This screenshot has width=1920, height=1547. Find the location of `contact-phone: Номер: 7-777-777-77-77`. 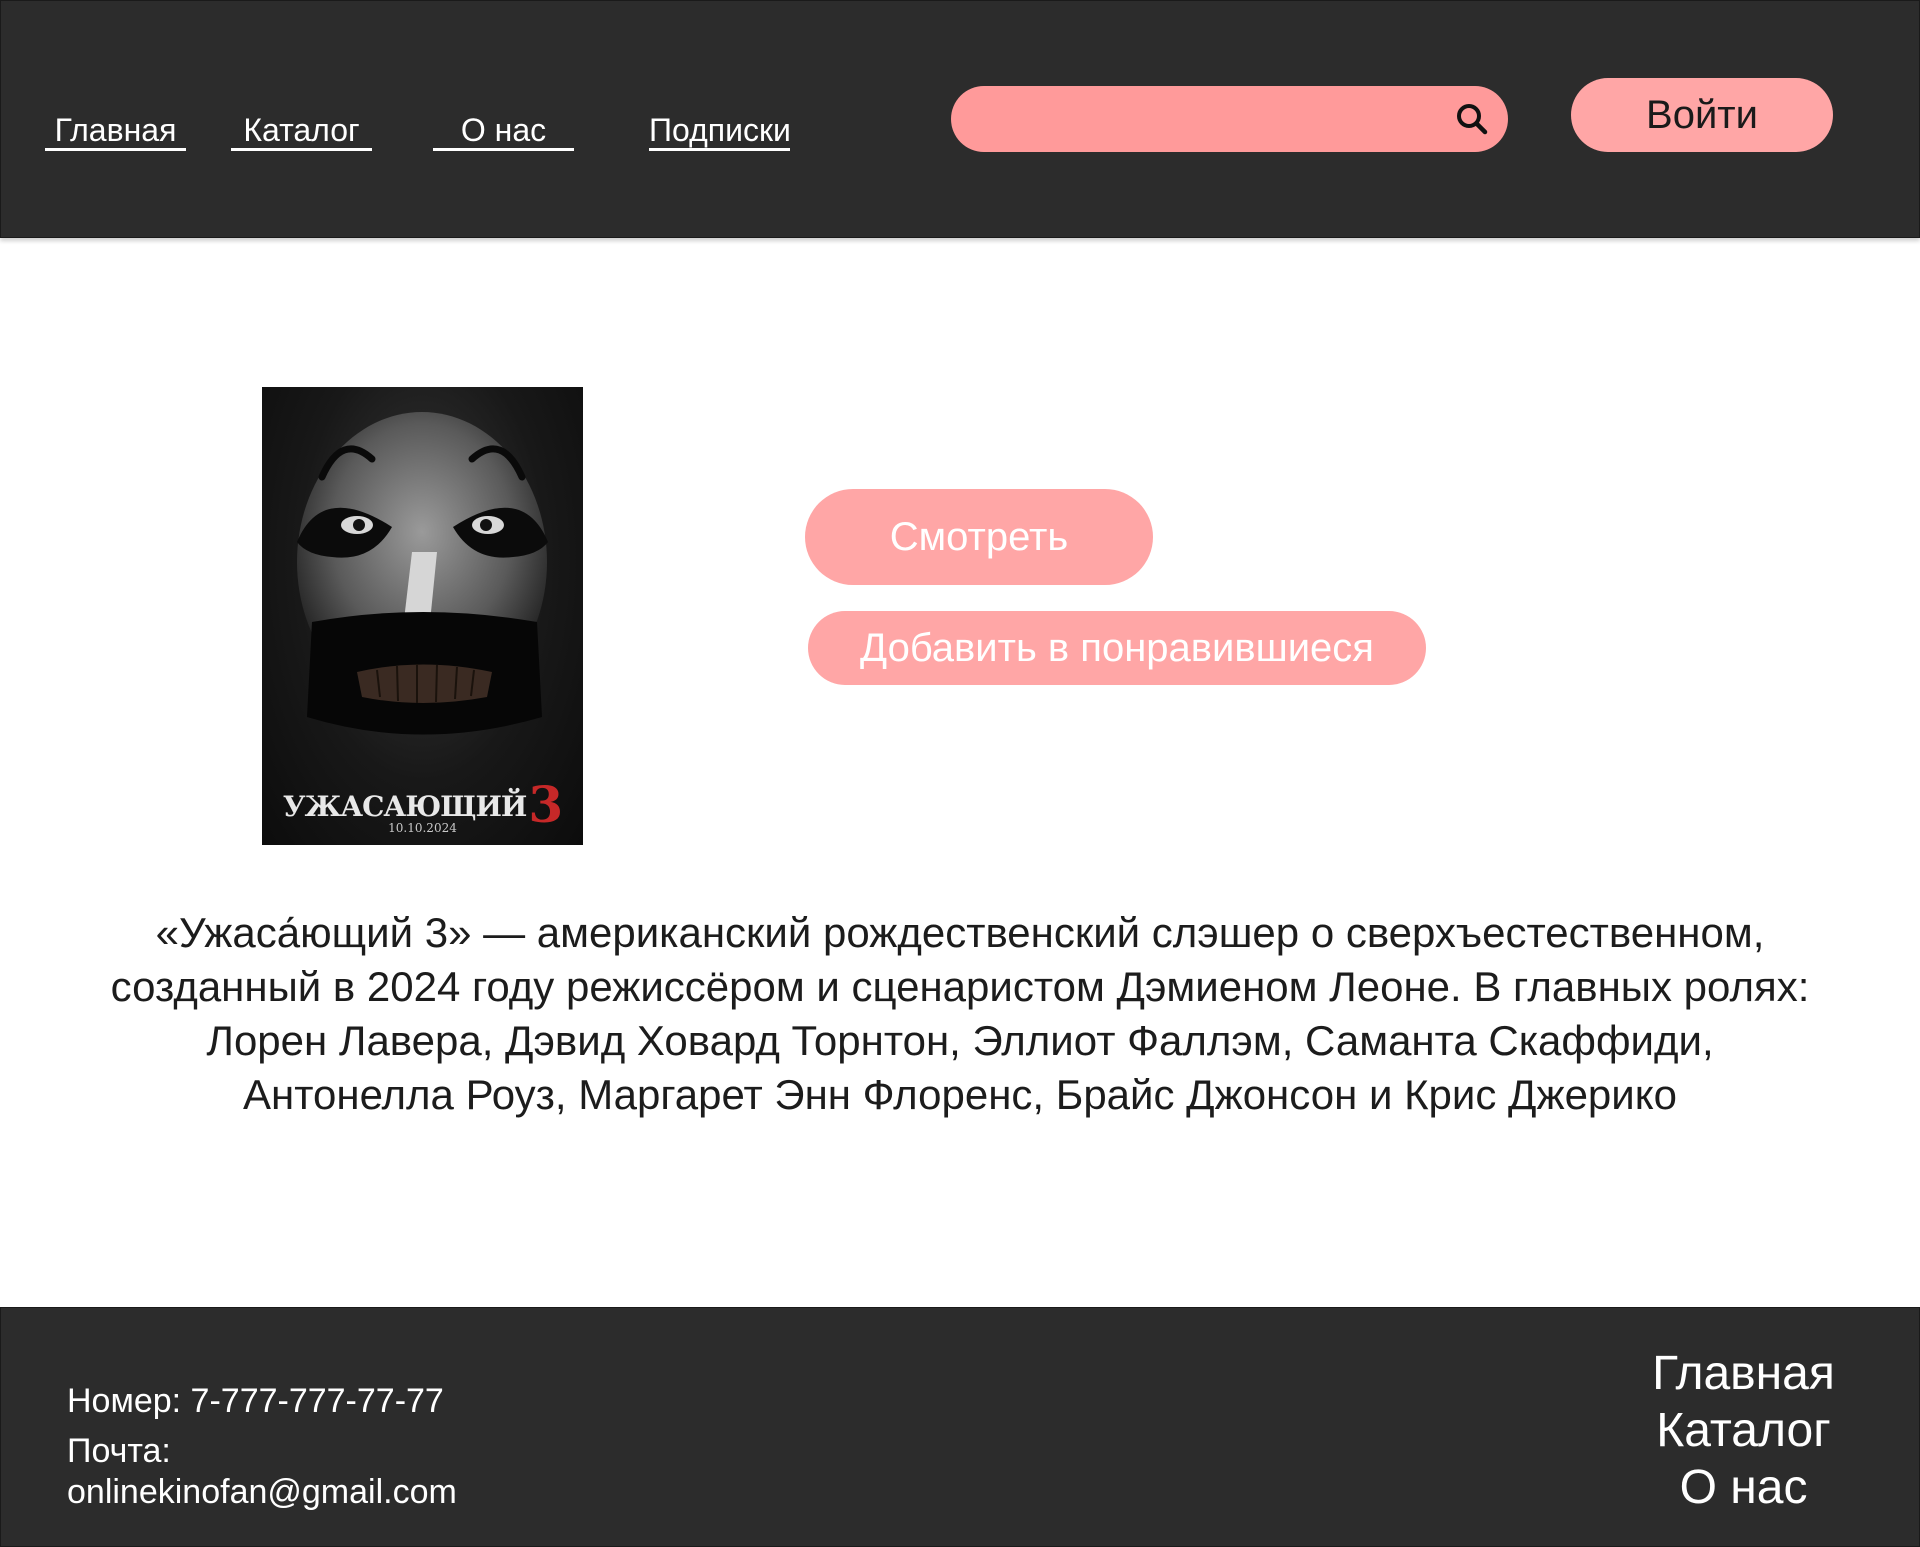

contact-phone: Номер: 7-777-777-77-77 is located at coordinates (255, 1401).